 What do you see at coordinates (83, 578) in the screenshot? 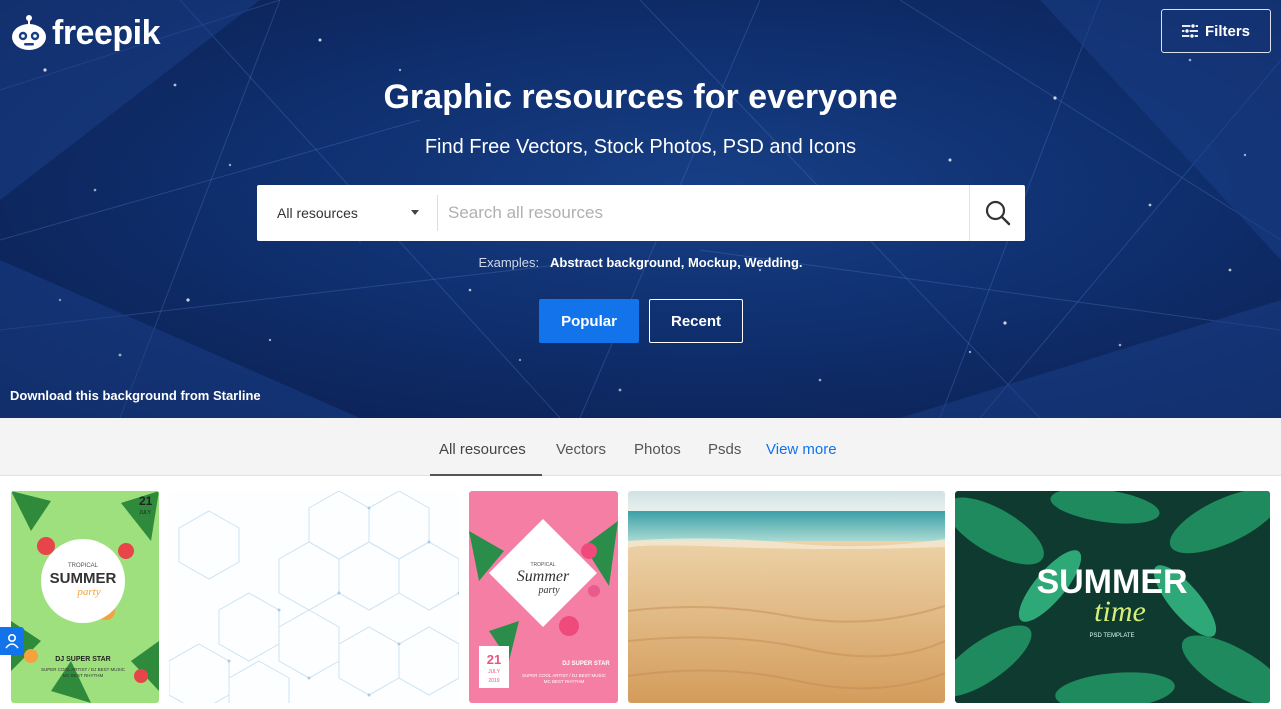
I see `t1-line2: SUMMER` at bounding box center [83, 578].